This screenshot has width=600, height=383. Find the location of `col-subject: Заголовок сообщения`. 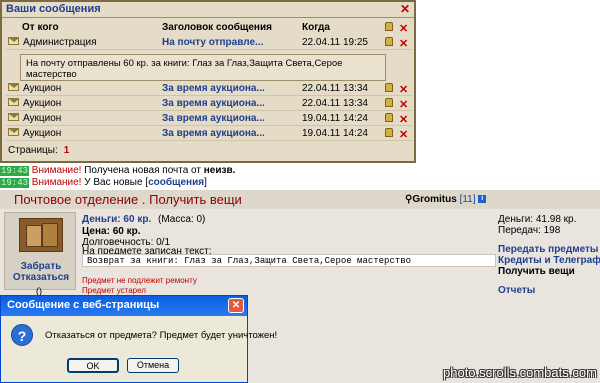

col-subject: Заголовок сообщения is located at coordinates (217, 27).